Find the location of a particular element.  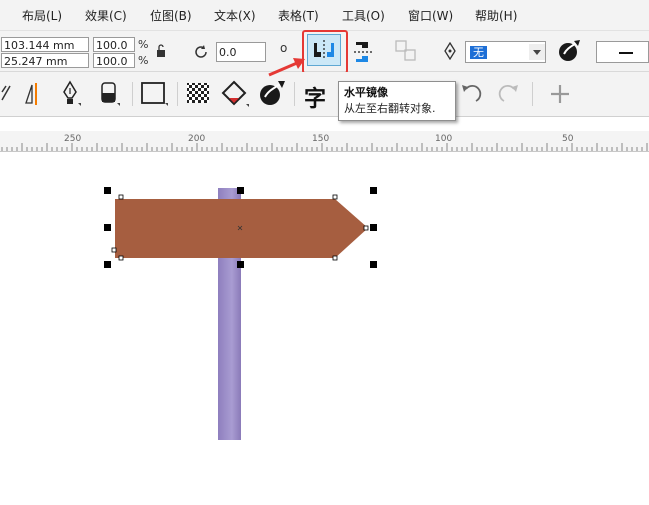

scale-x-percent: % is located at coordinates (143, 44).